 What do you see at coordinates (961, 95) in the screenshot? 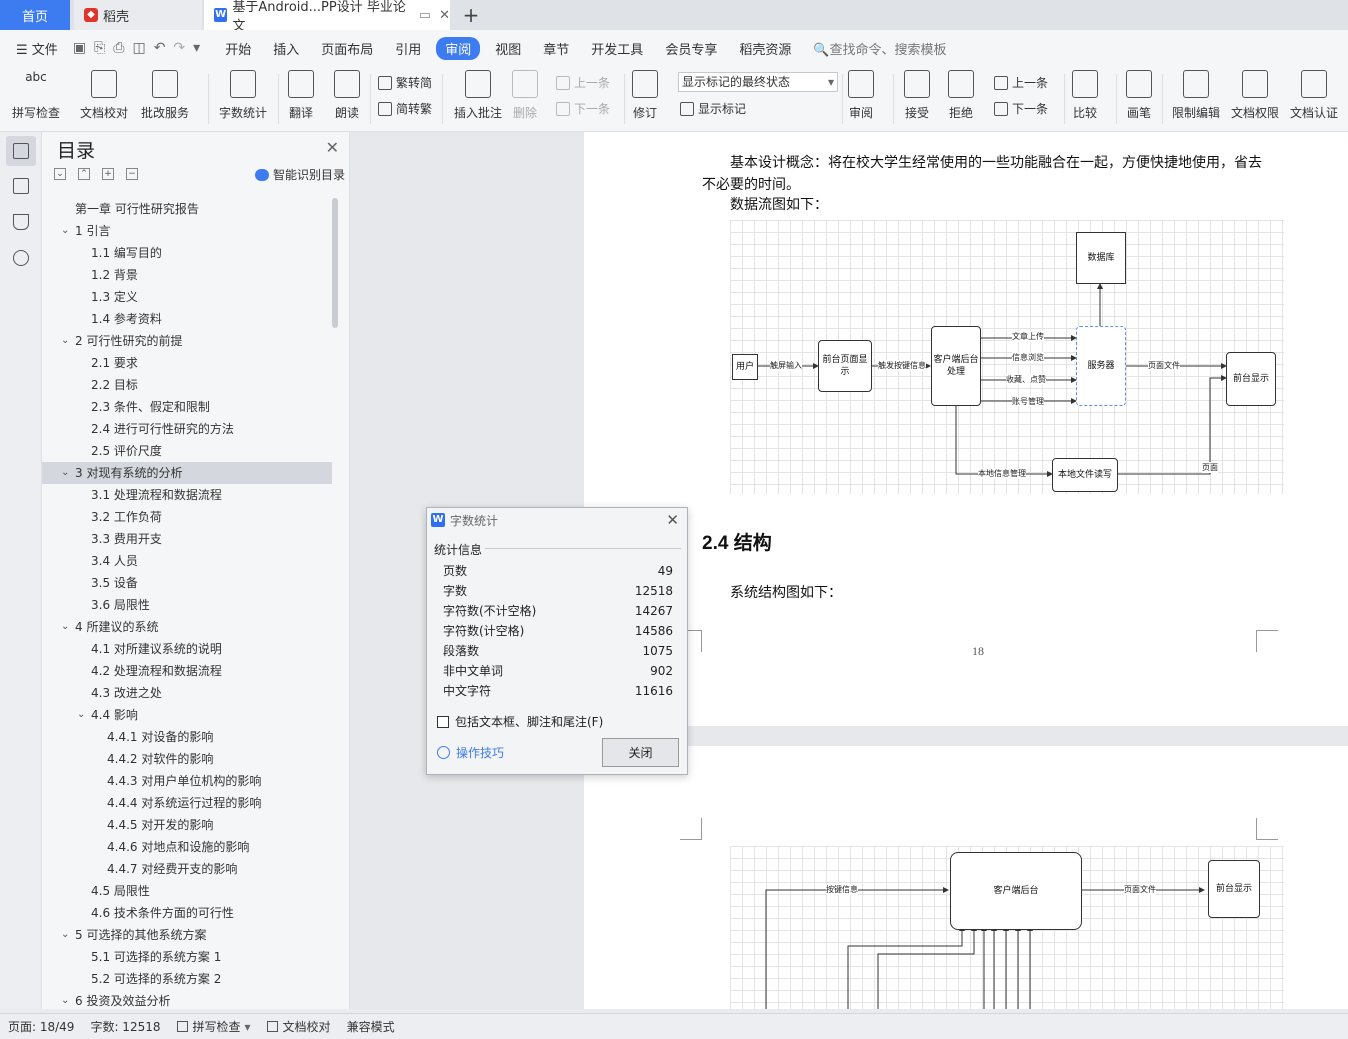
I see `reject-button: 拒绝` at bounding box center [961, 95].